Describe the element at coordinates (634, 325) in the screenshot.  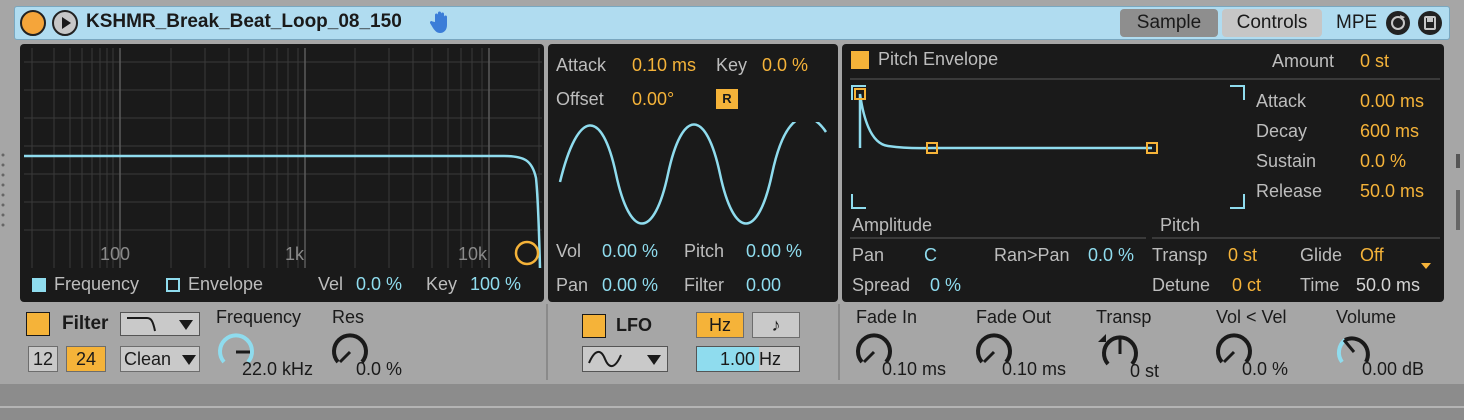
I see `lfo-label: LFO` at that location.